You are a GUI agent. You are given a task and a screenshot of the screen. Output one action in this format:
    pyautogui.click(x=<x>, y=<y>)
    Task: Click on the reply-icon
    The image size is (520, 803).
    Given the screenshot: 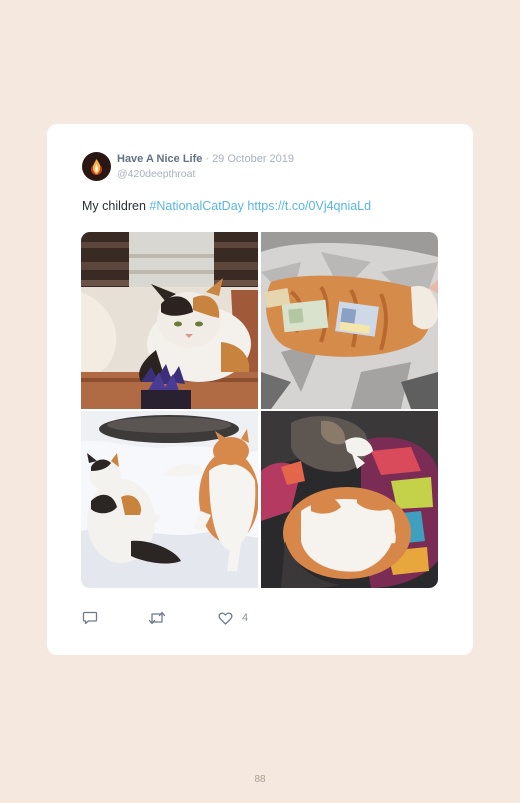 What is the action you would take?
    pyautogui.click(x=90, y=618)
    